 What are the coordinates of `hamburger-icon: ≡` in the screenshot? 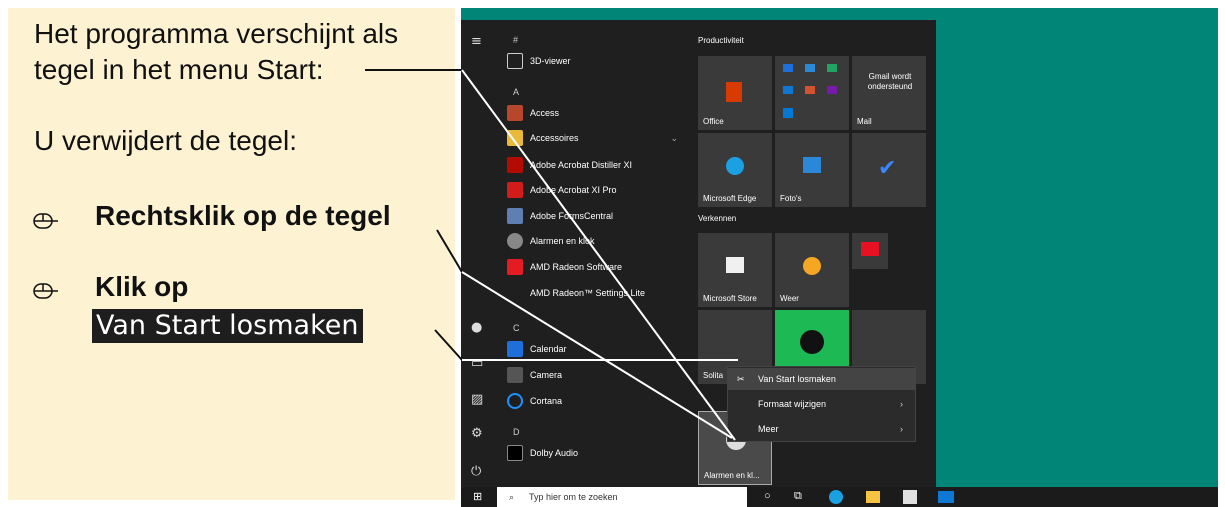 It's located at (476, 41).